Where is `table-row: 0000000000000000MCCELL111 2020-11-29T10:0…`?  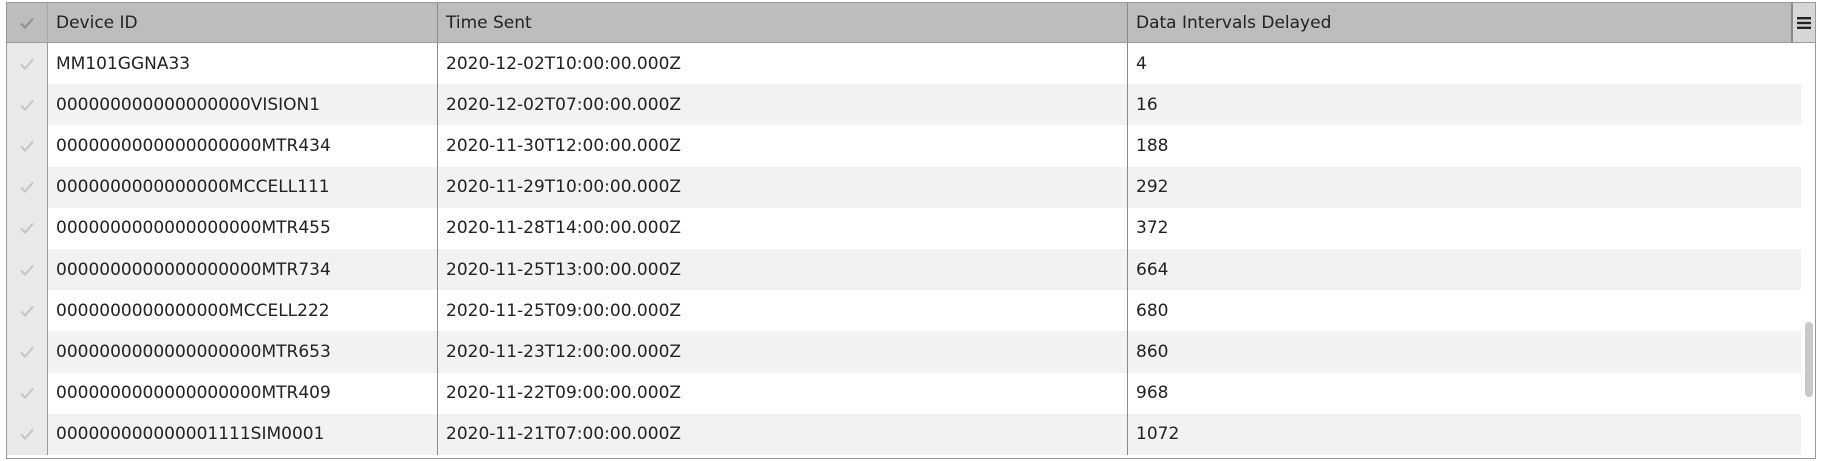 table-row: 0000000000000000MCCELL111 2020-11-29T10:0… is located at coordinates (911, 187).